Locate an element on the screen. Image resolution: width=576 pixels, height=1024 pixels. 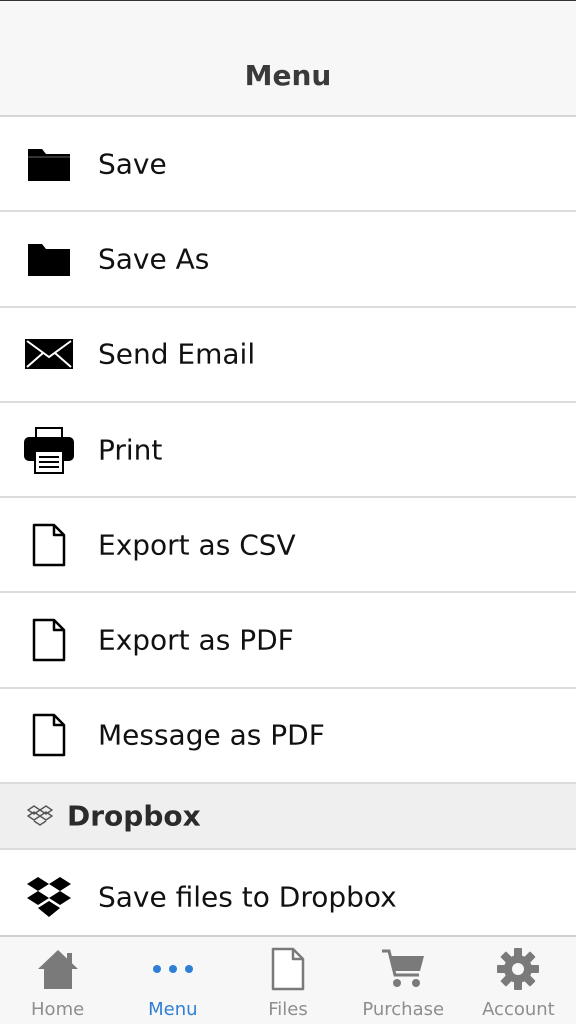
more-dots-icon is located at coordinates (173, 969).